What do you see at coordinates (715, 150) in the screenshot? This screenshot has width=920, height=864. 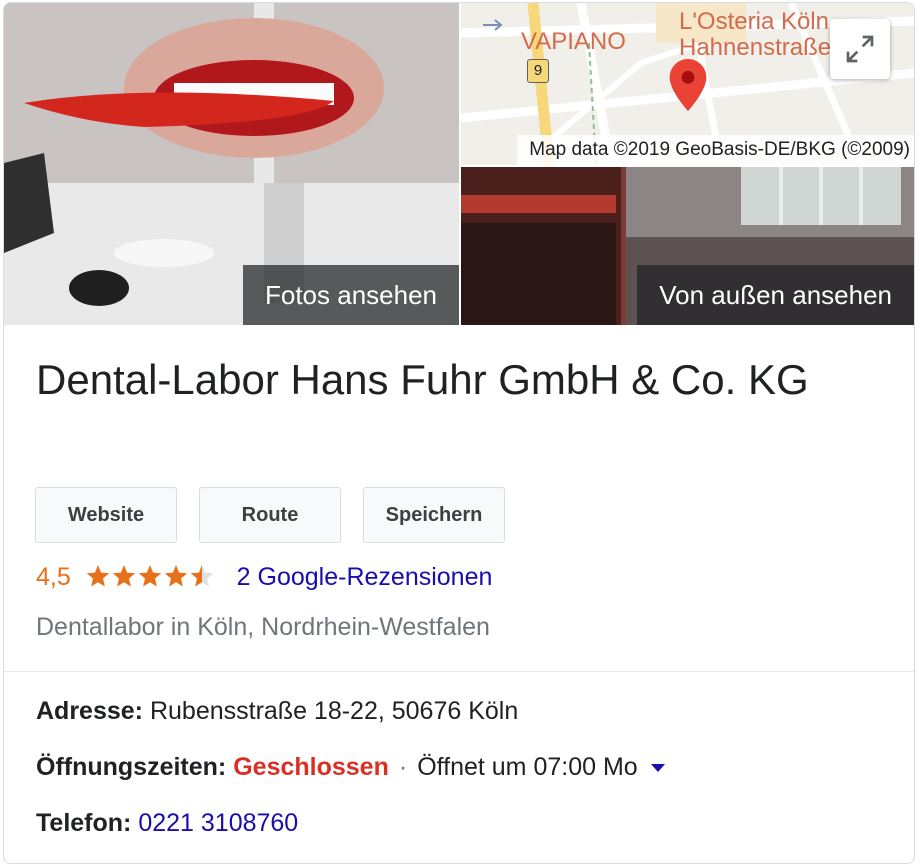 I see `map-credit: Map data ©2019 GeoBasis-DE/BKG (©2009)` at bounding box center [715, 150].